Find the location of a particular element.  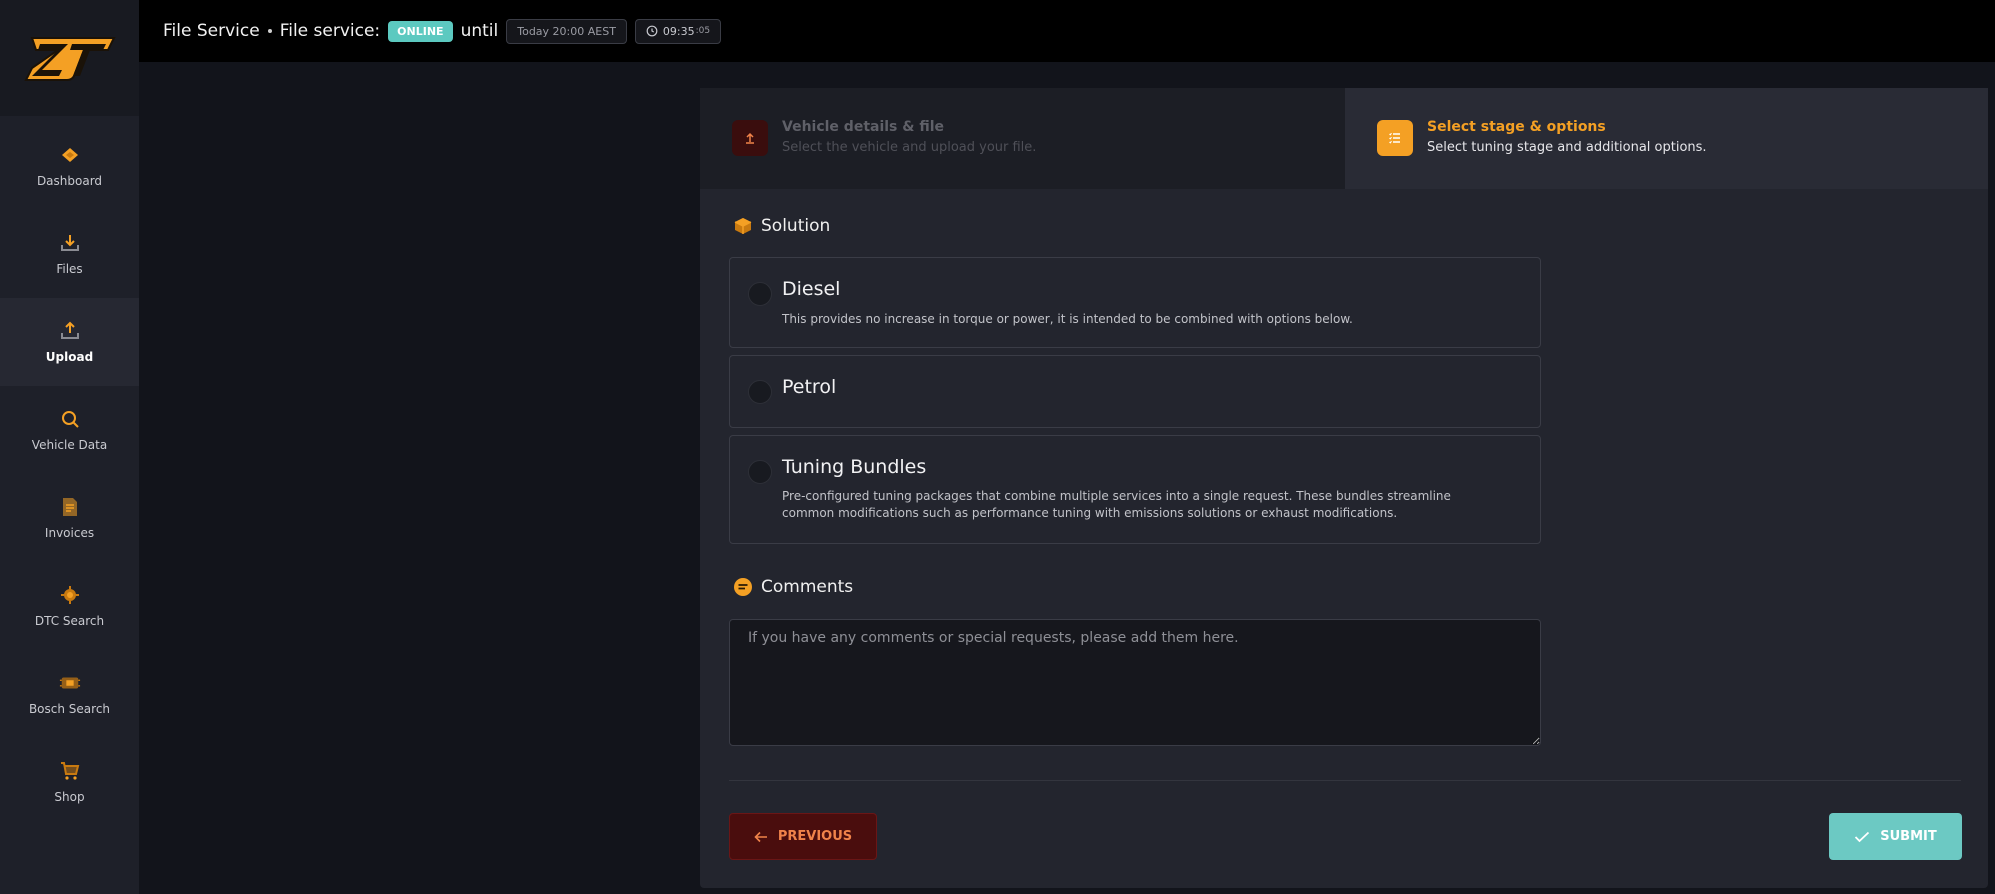

step-title: Select stage & options is located at coordinates (1516, 127).